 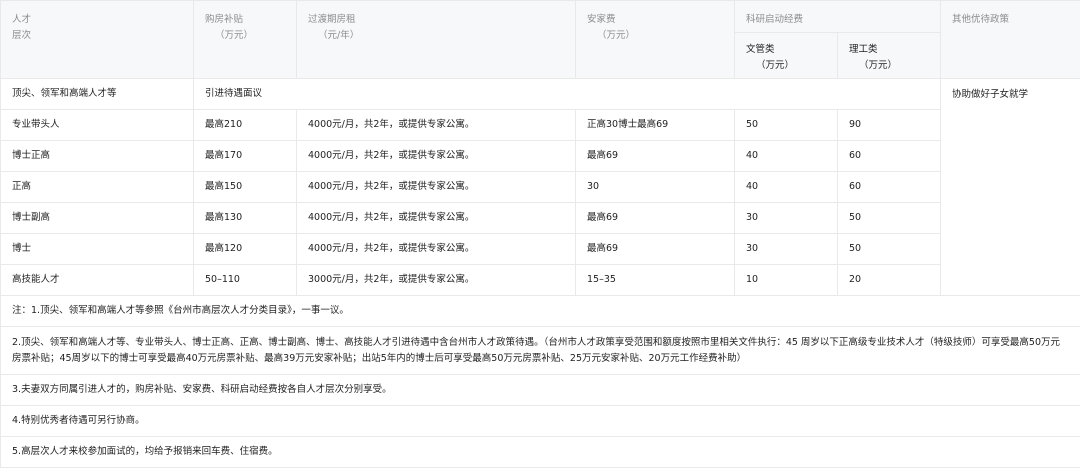 I want to click on header-research-funding: 科研启动经费, so click(x=837, y=16).